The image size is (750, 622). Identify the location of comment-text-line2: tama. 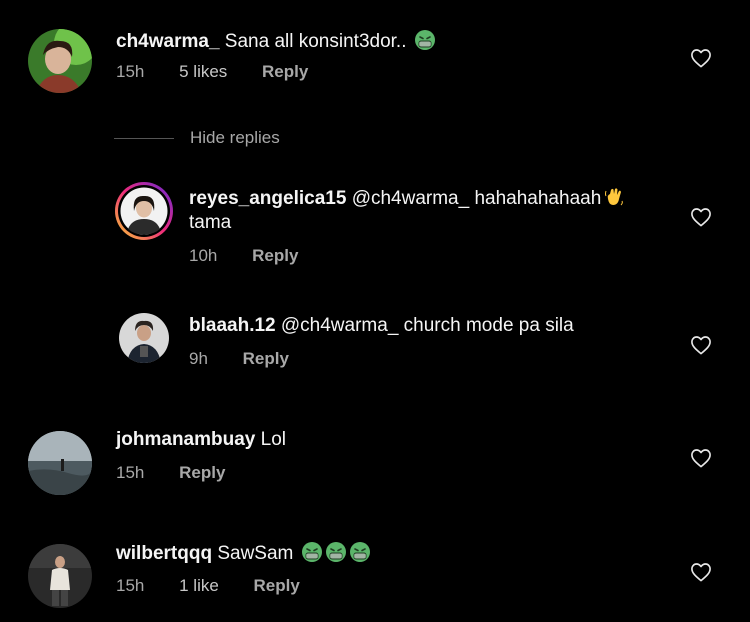
(210, 222).